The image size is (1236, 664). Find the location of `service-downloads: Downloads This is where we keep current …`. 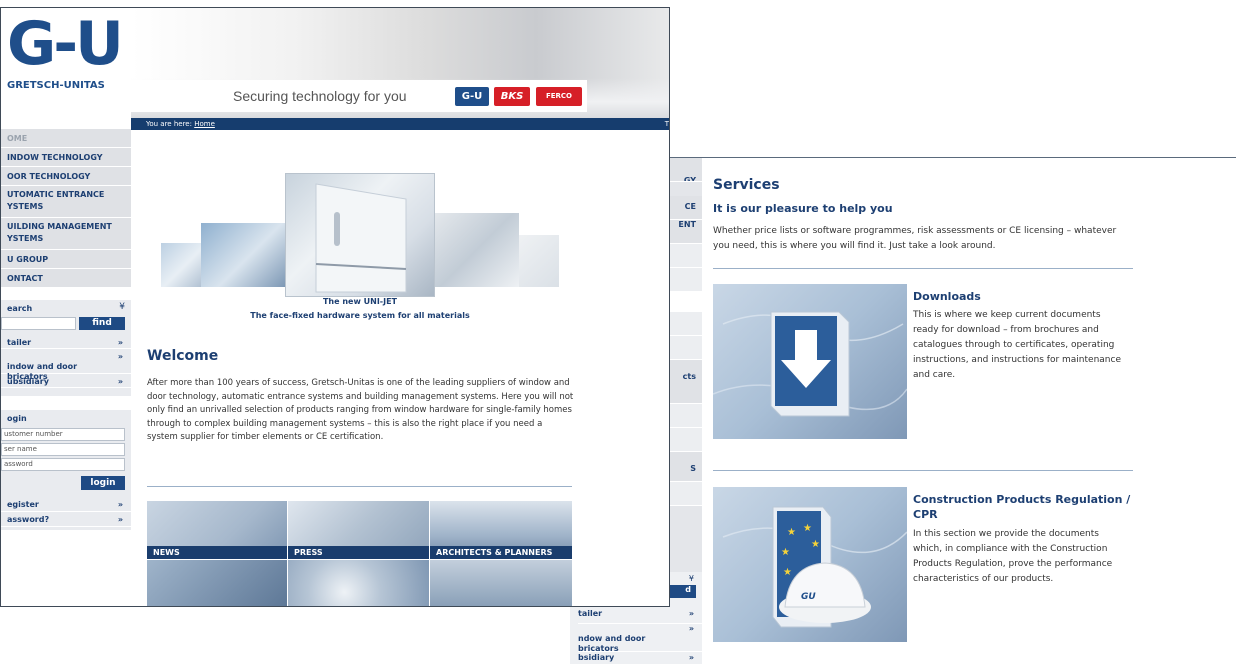

service-downloads: Downloads This is where we keep current … is located at coordinates (923, 361).